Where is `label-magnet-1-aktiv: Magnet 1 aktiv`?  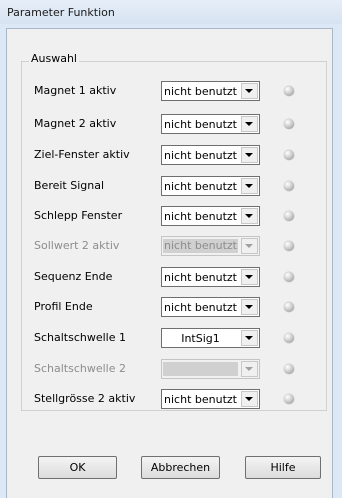 label-magnet-1-aktiv: Magnet 1 aktiv is located at coordinates (75, 90).